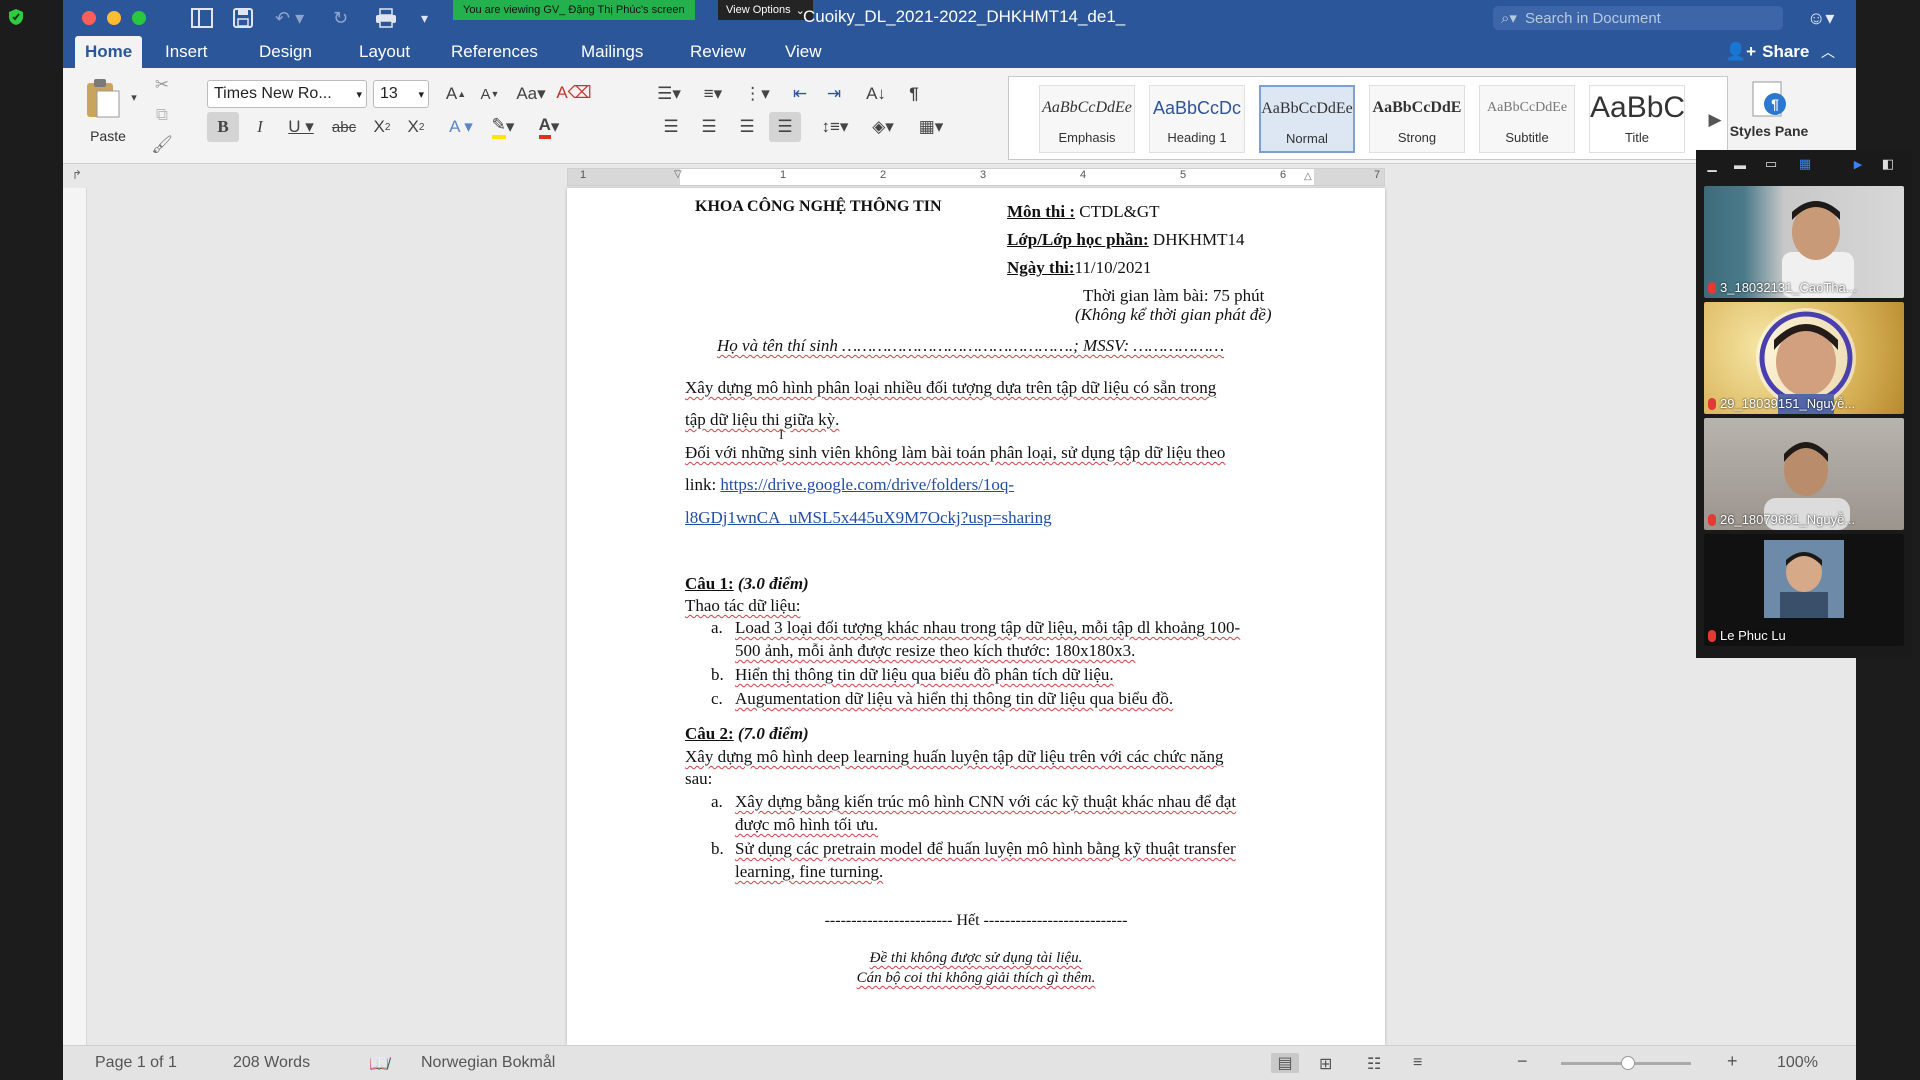 The height and width of the screenshot is (1080, 1920). What do you see at coordinates (835, 127) in the screenshot?
I see `line-spacing-icon: ↕≡▾` at bounding box center [835, 127].